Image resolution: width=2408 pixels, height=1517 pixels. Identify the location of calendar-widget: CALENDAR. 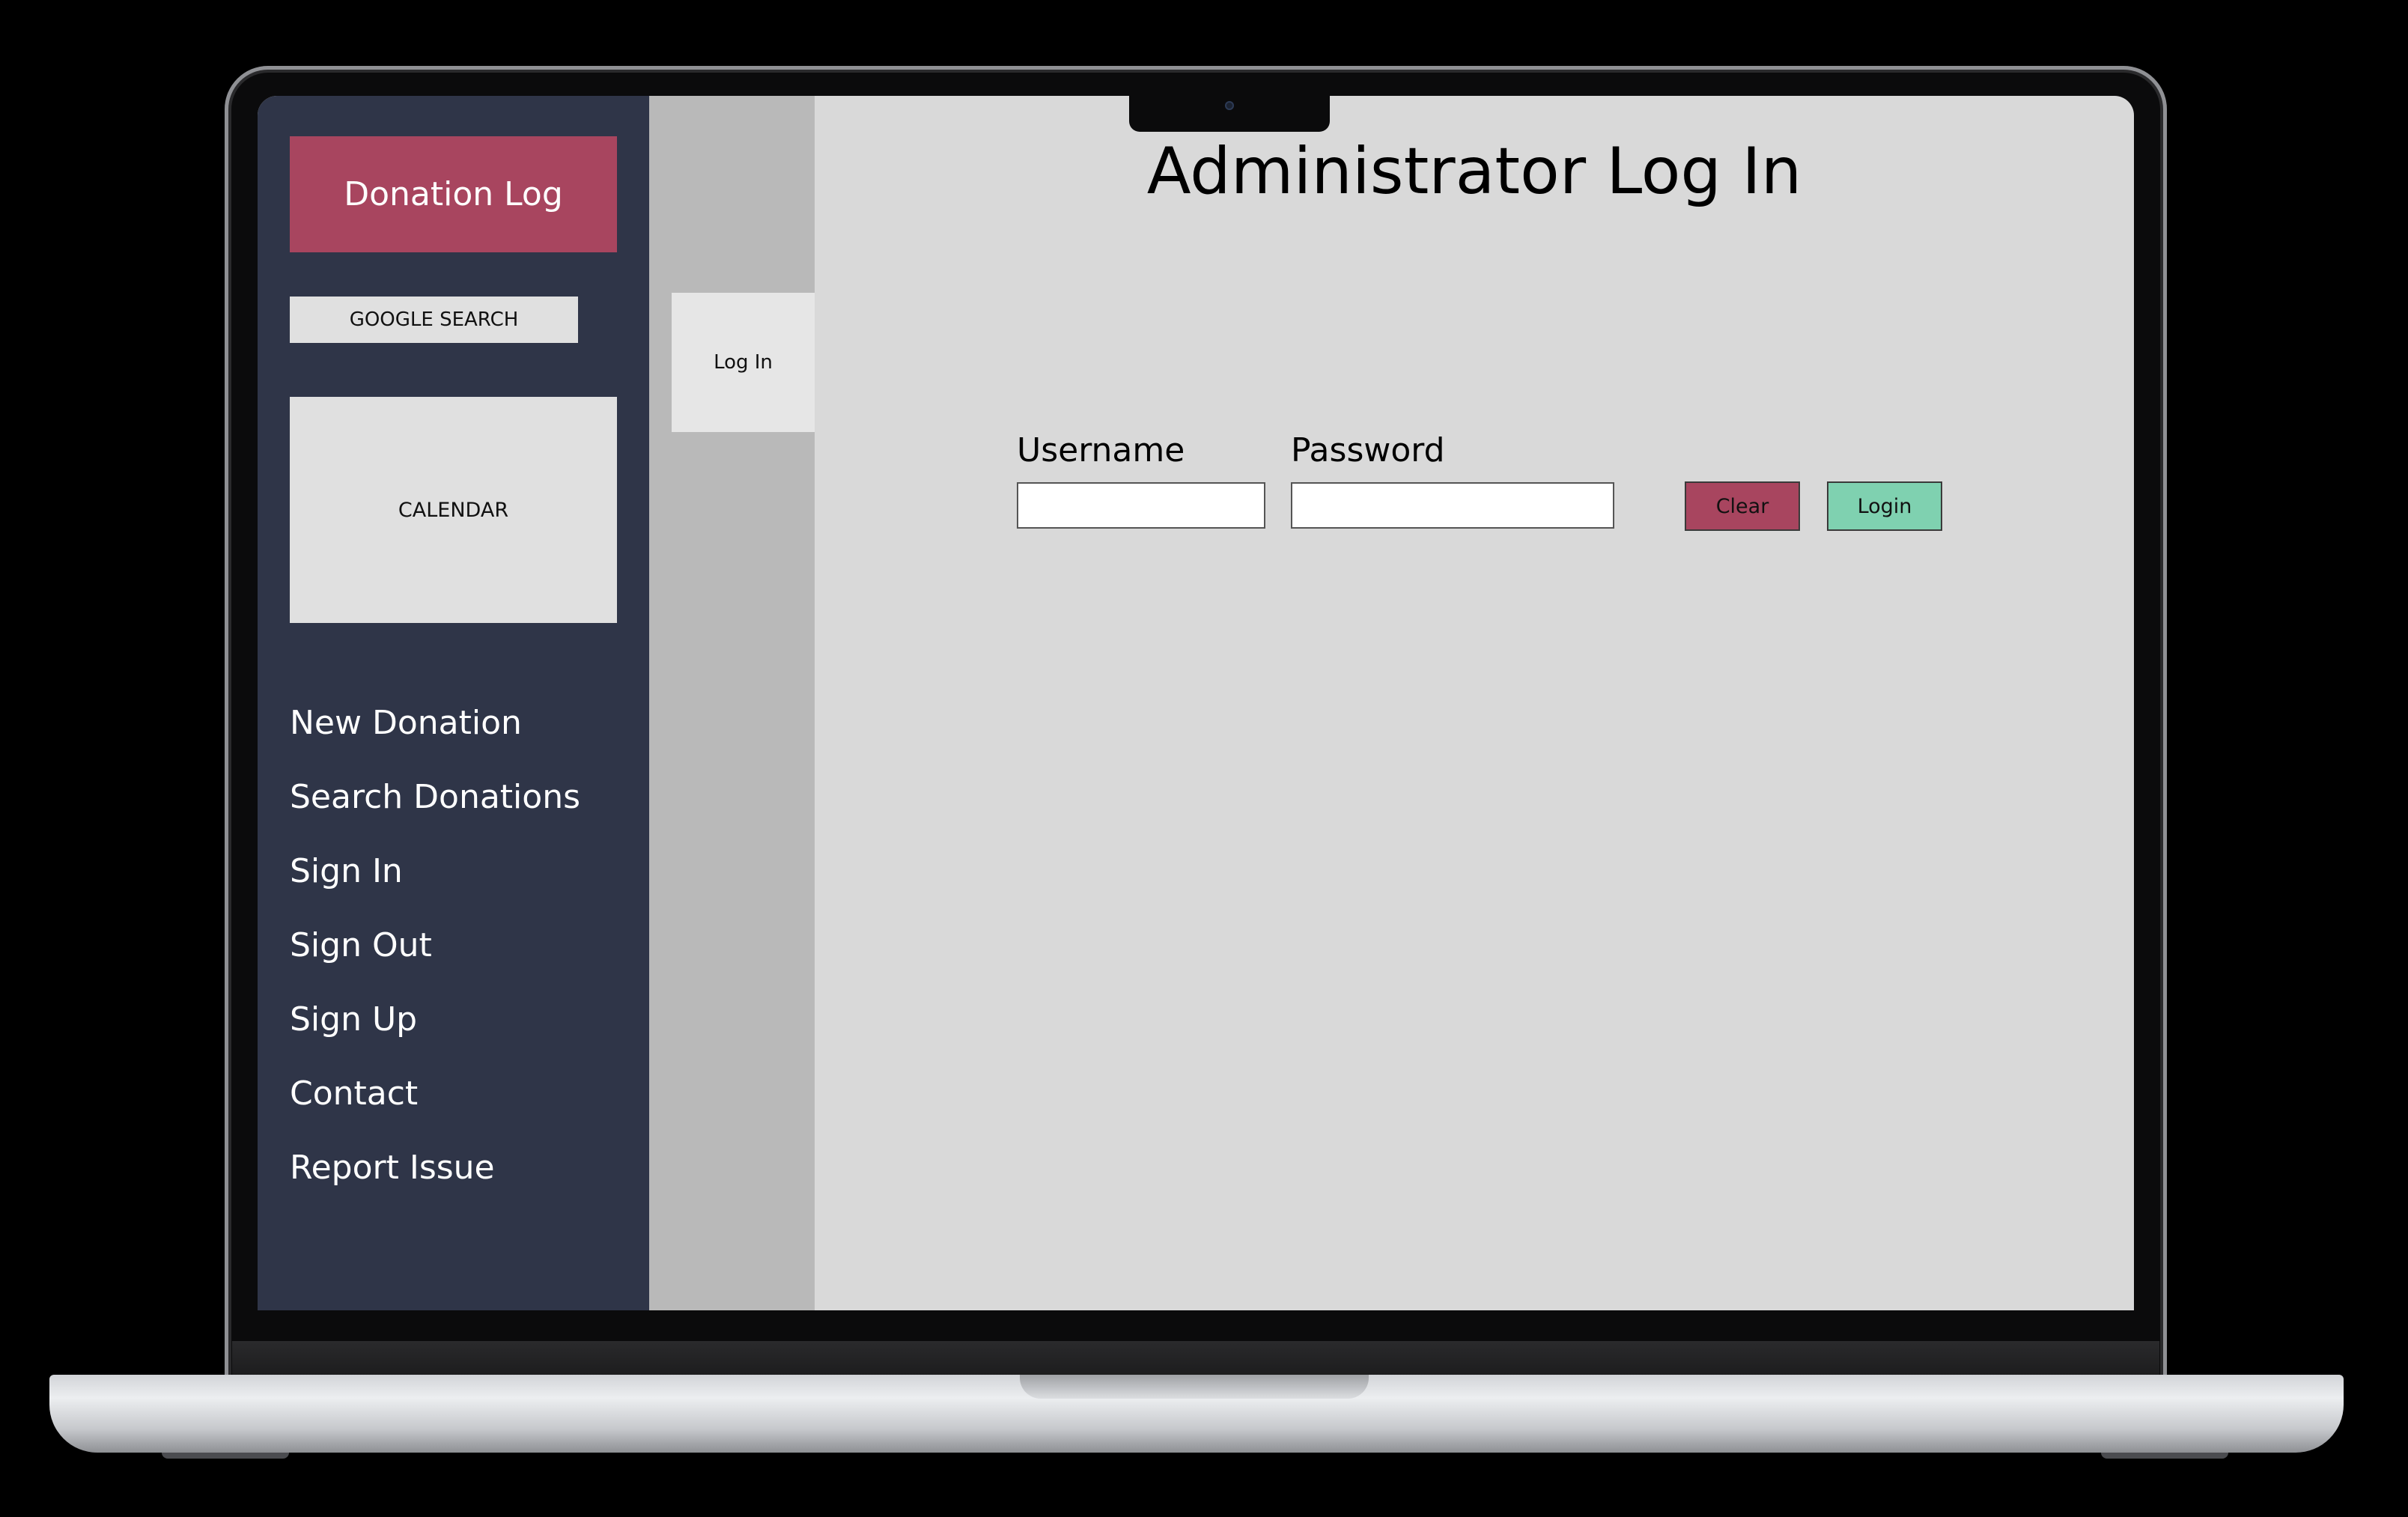
(454, 510).